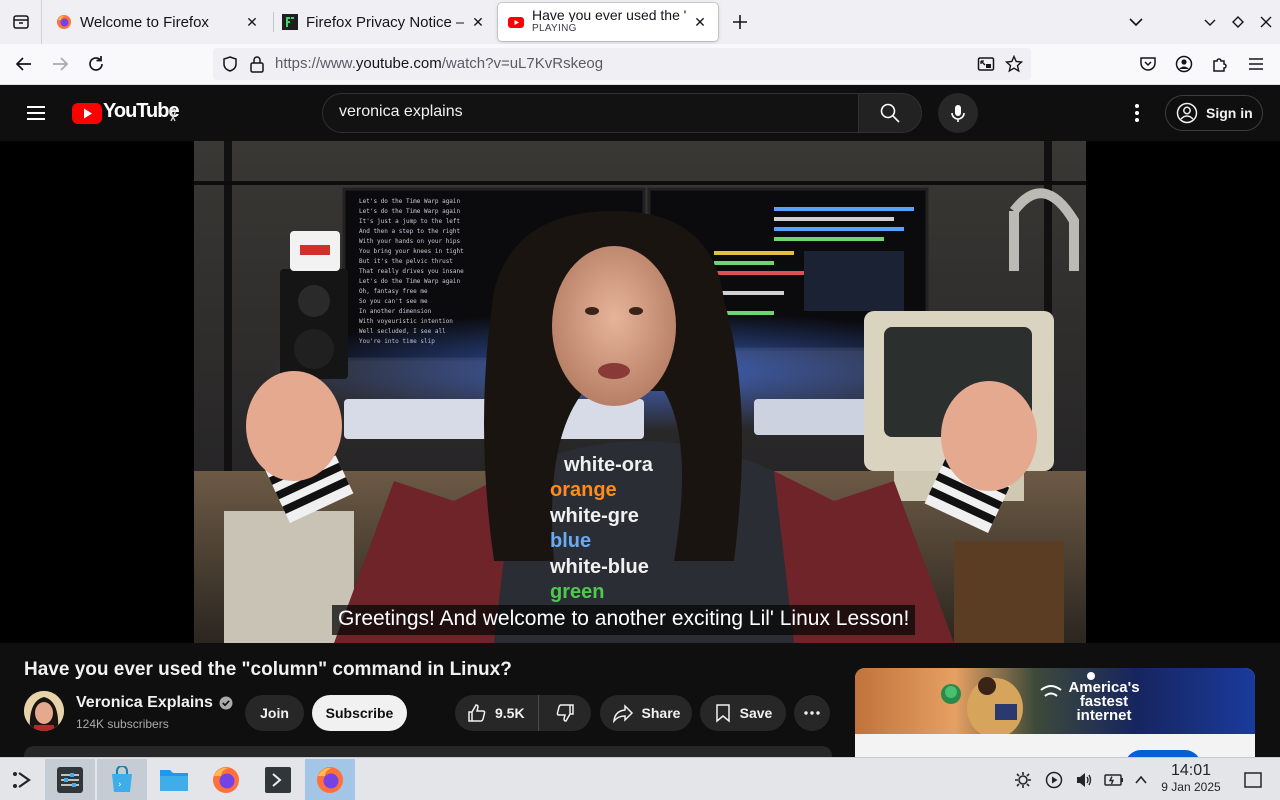  Describe the element at coordinates (410, 231) in the screenshot. I see `svg-text:And then a step t: And then a step to the right` at that location.